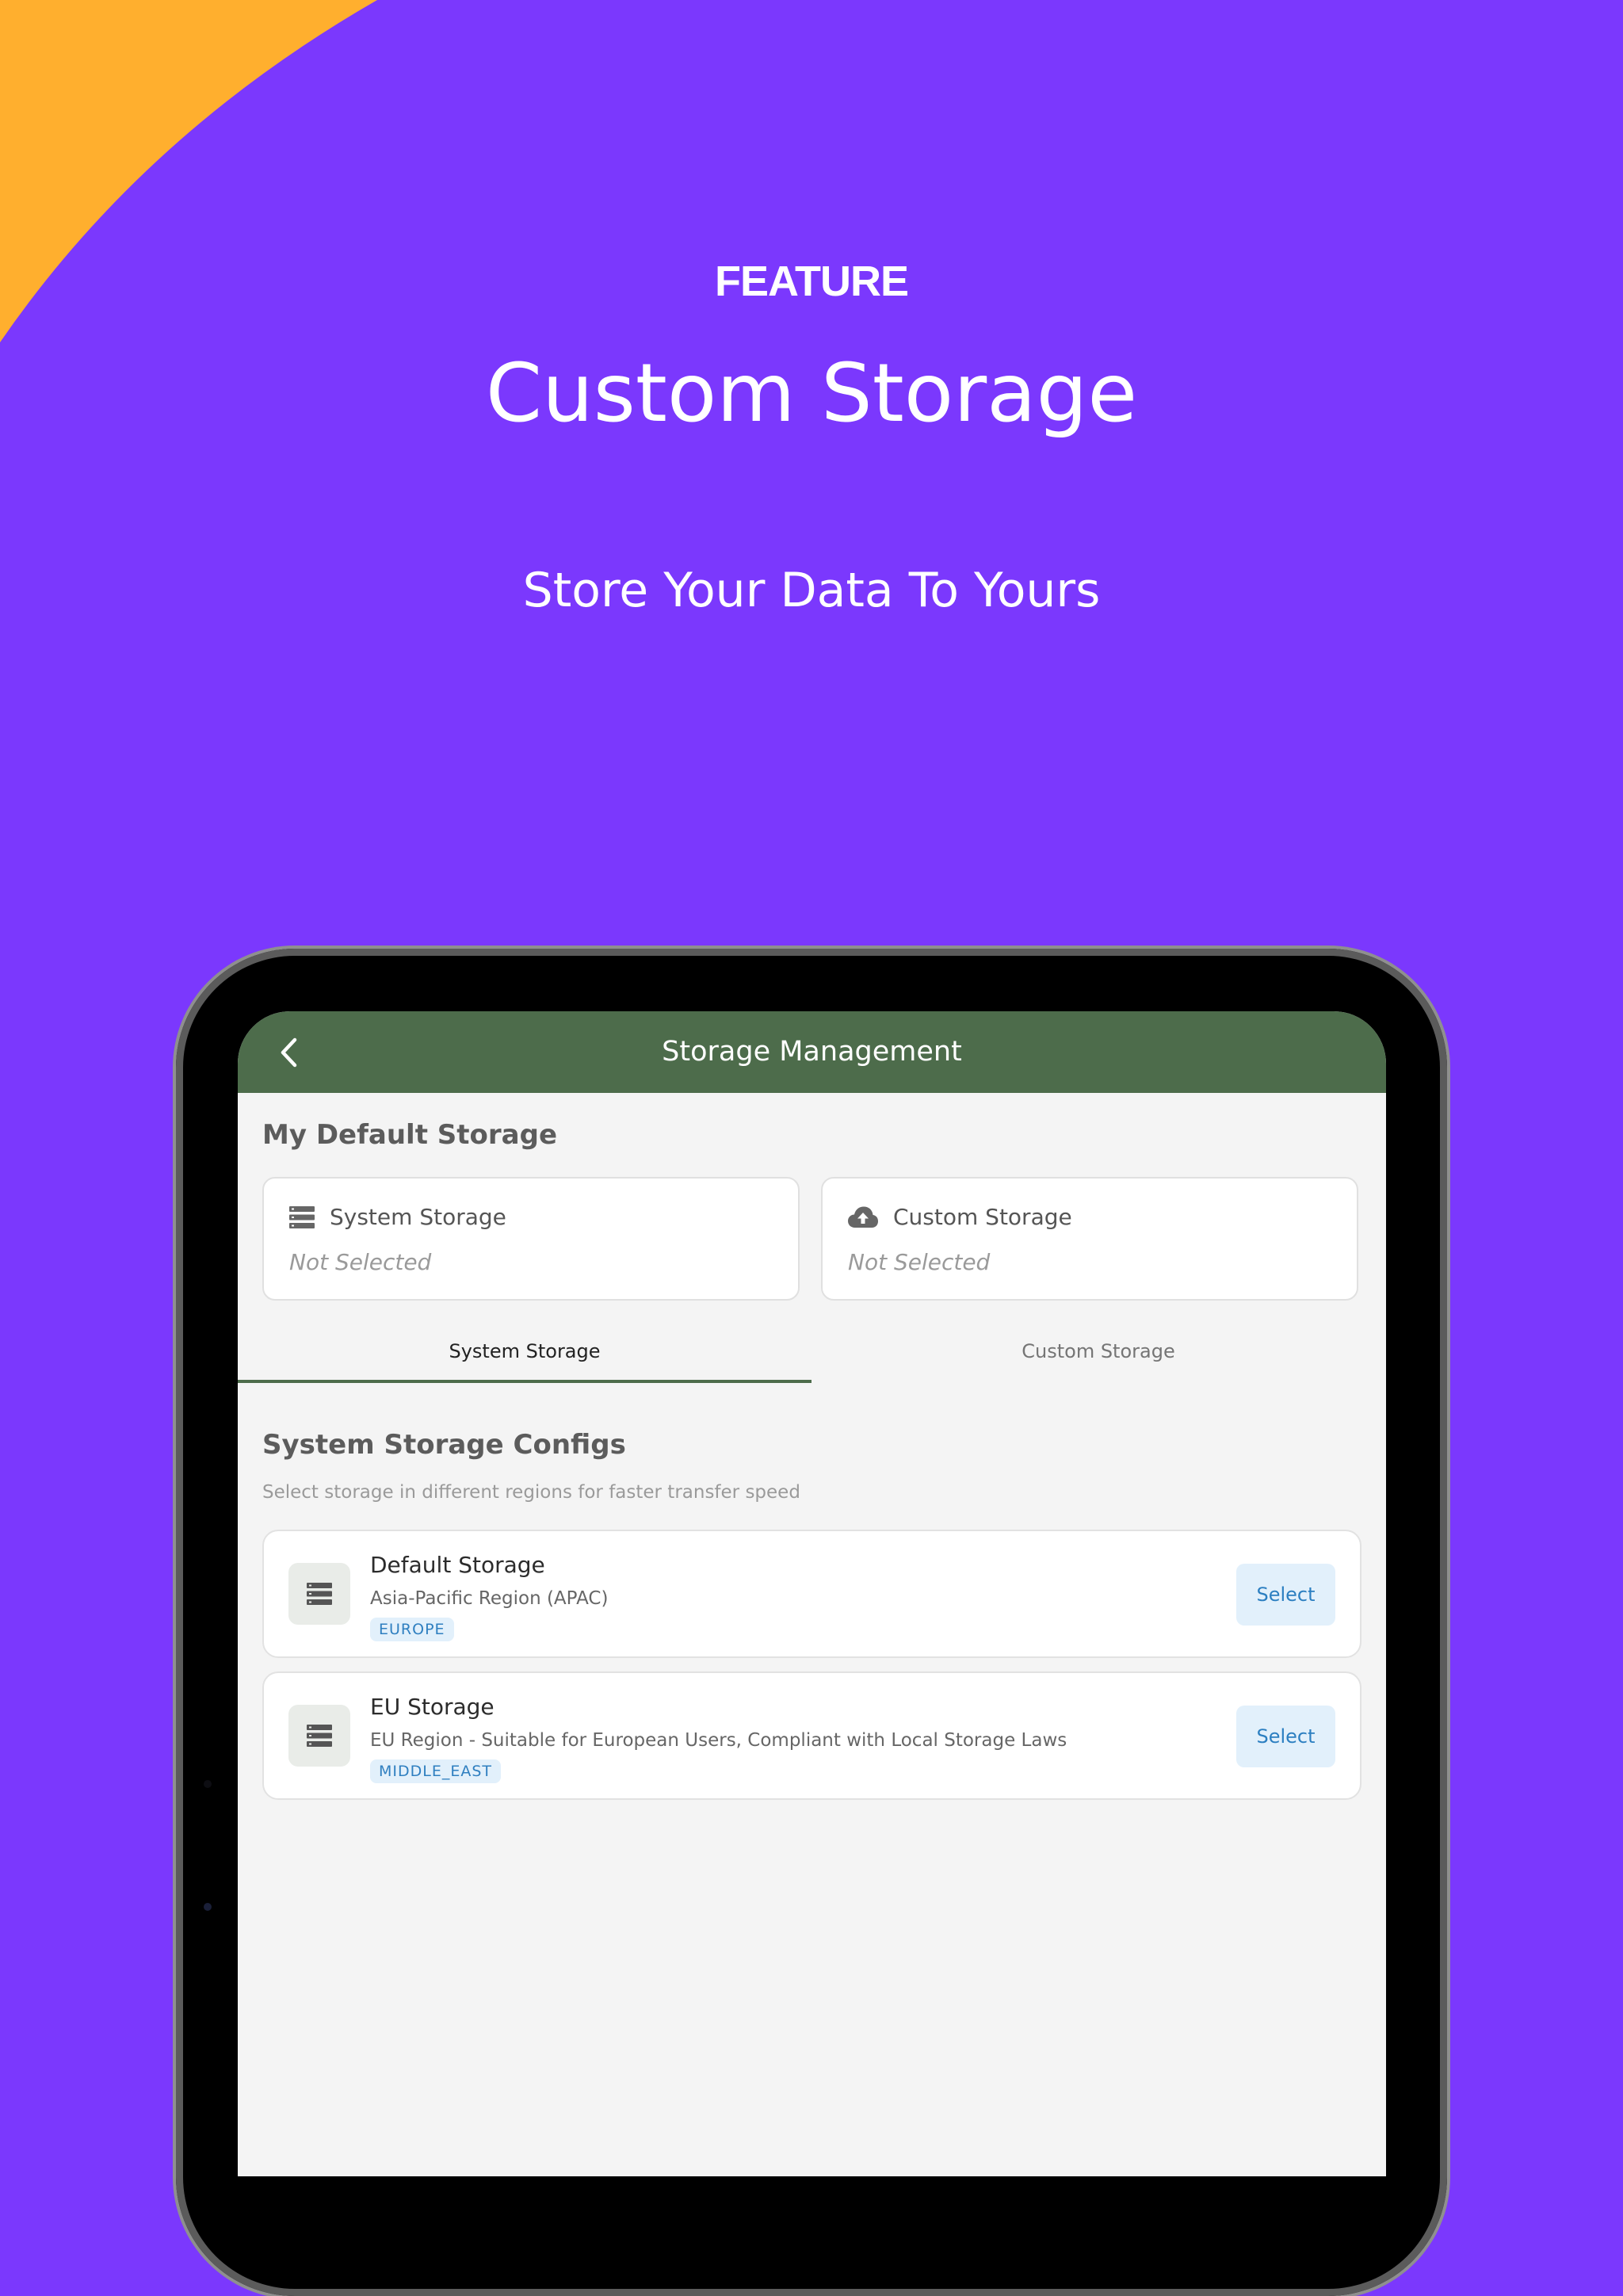 The image size is (1623, 2296). Describe the element at coordinates (418, 1217) in the screenshot. I see `system-storage-label: System Storage` at that location.